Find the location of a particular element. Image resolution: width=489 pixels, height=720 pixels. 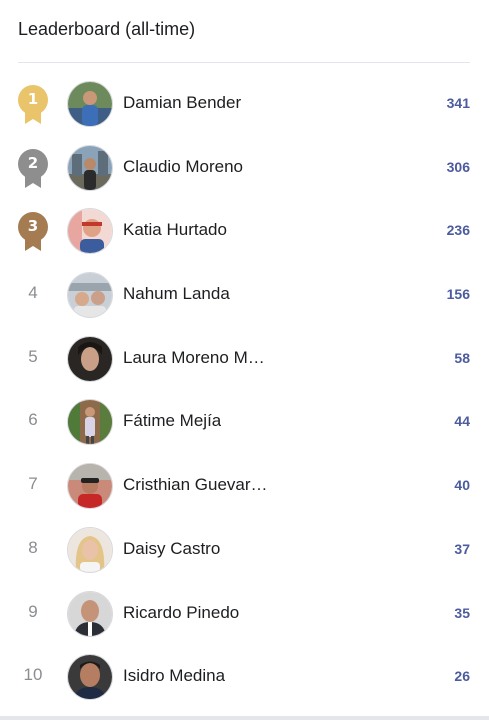

leader-name: Ricardo Pinedo is located at coordinates (181, 613).